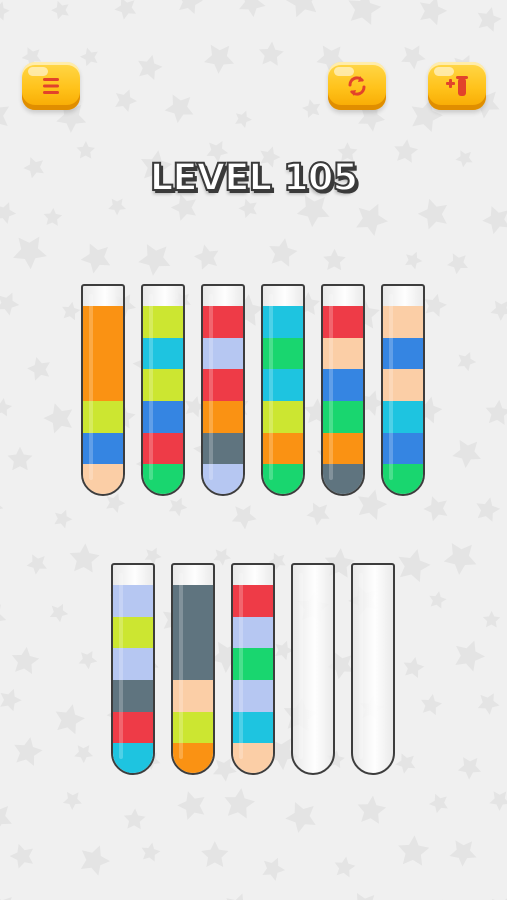  I want to click on menu-button, so click(51, 86).